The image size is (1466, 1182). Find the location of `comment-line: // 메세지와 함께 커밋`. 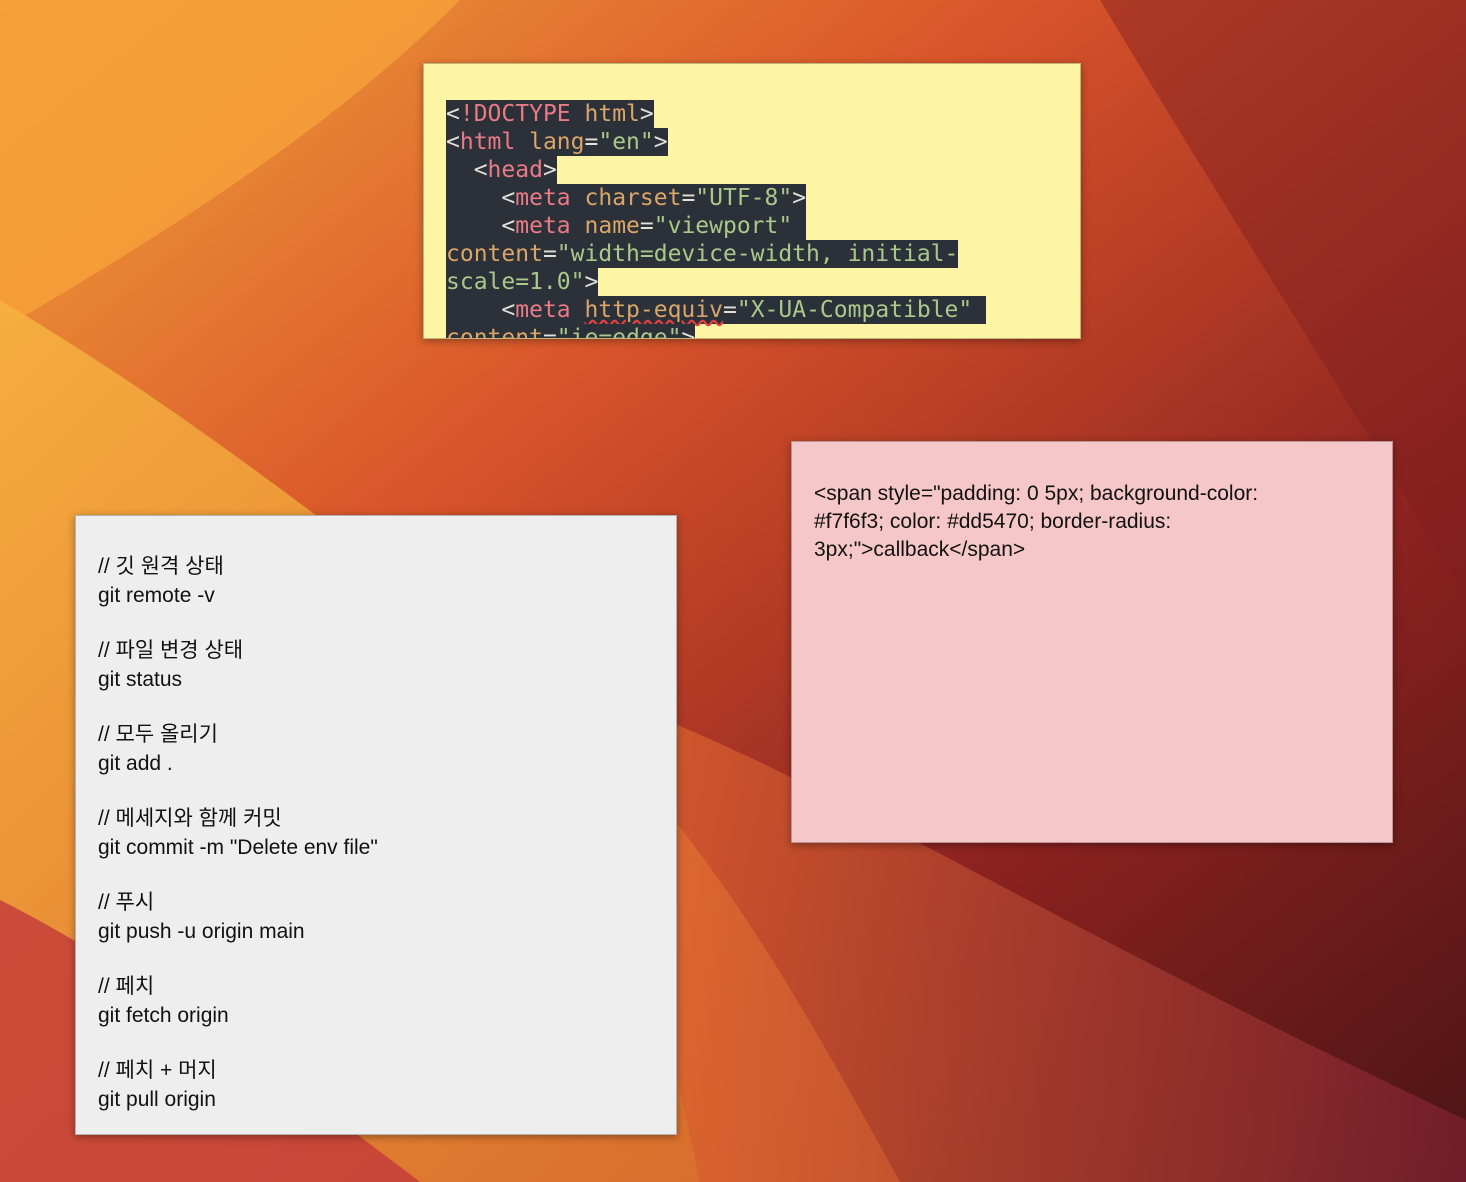

comment-line: // 메세지와 함께 커밋 is located at coordinates (190, 818).